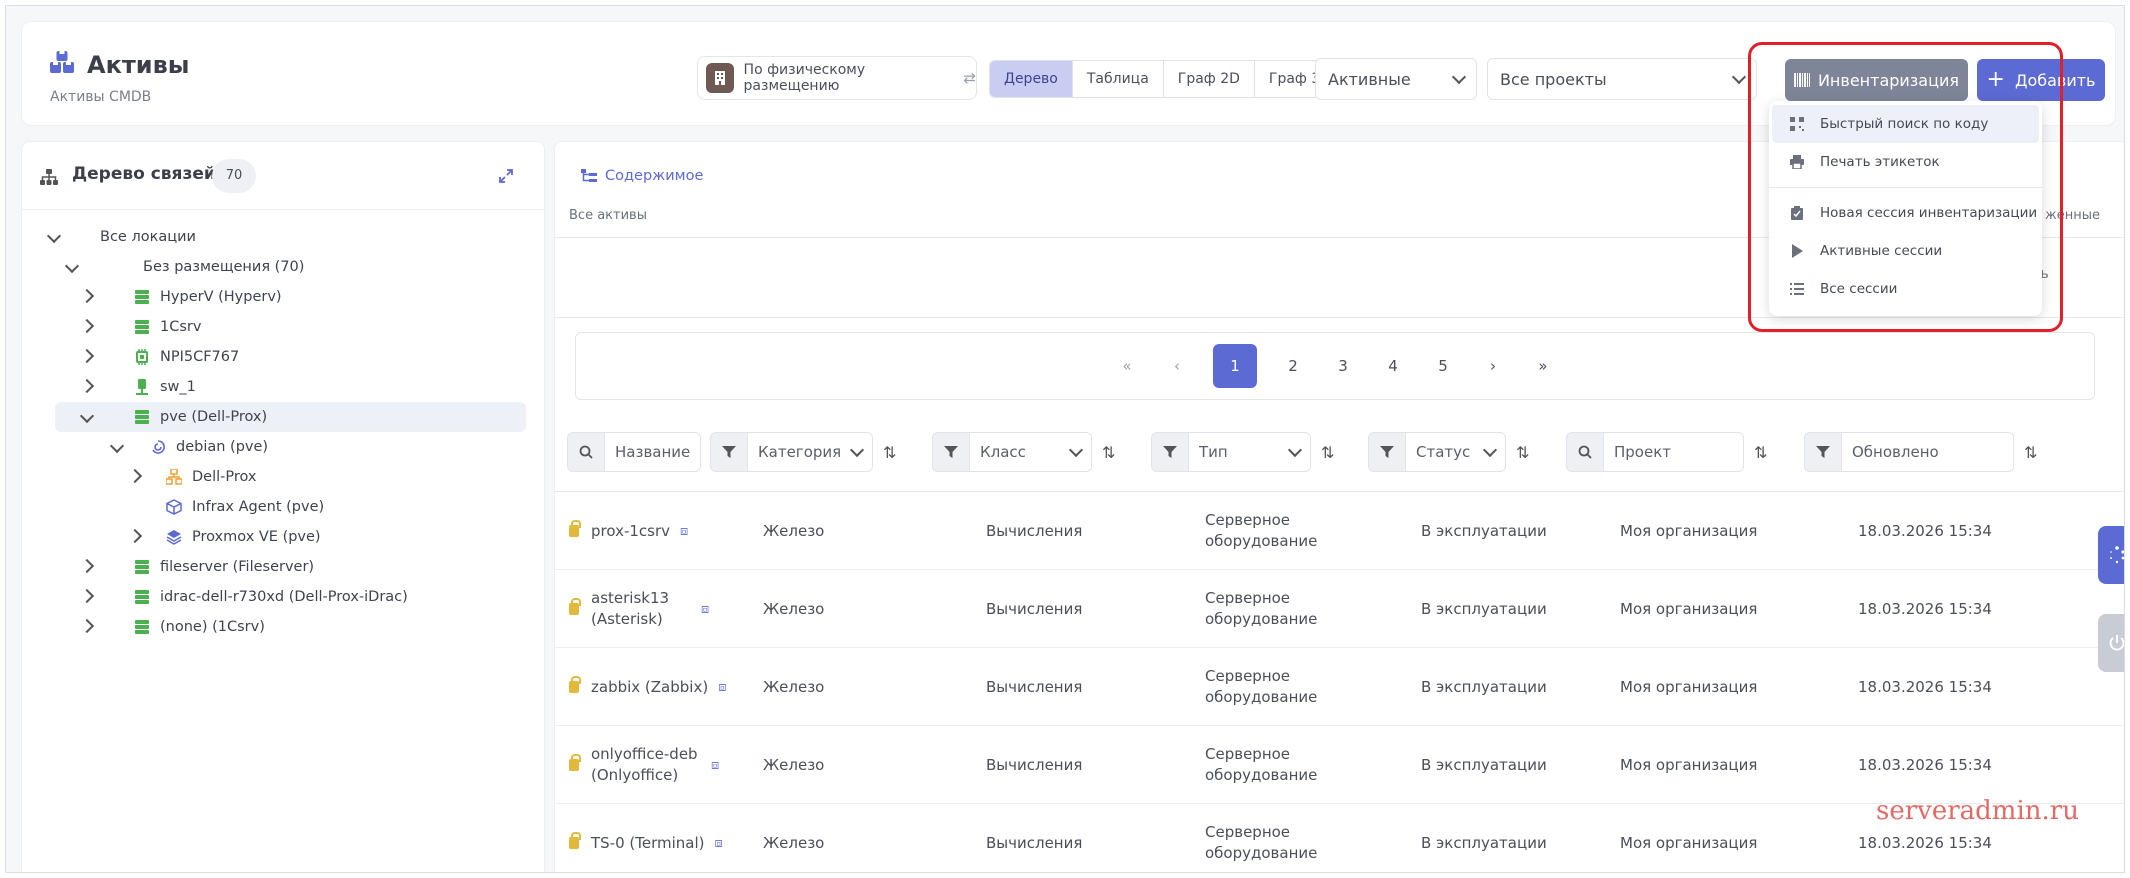  Describe the element at coordinates (641, 609) in the screenshot. I see `asset-name: asterisk13 (Asterisk)` at that location.